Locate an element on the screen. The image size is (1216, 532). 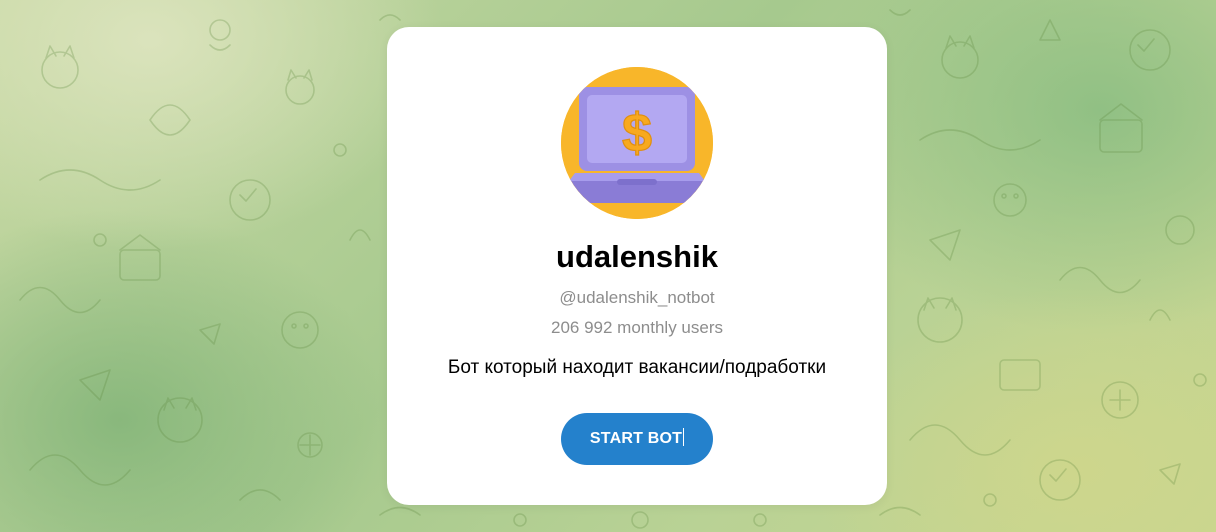
bot-description: Бот который находит вакансии/подработки is located at coordinates (637, 367).